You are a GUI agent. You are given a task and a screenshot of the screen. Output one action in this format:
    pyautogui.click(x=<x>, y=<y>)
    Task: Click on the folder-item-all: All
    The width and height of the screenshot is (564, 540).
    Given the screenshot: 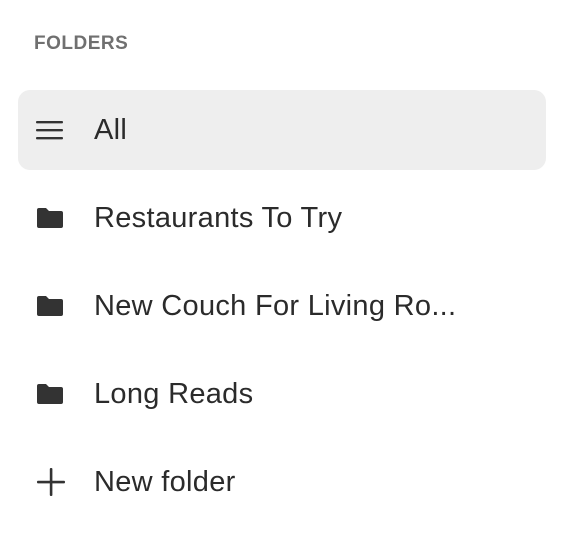 What is the action you would take?
    pyautogui.click(x=282, y=130)
    